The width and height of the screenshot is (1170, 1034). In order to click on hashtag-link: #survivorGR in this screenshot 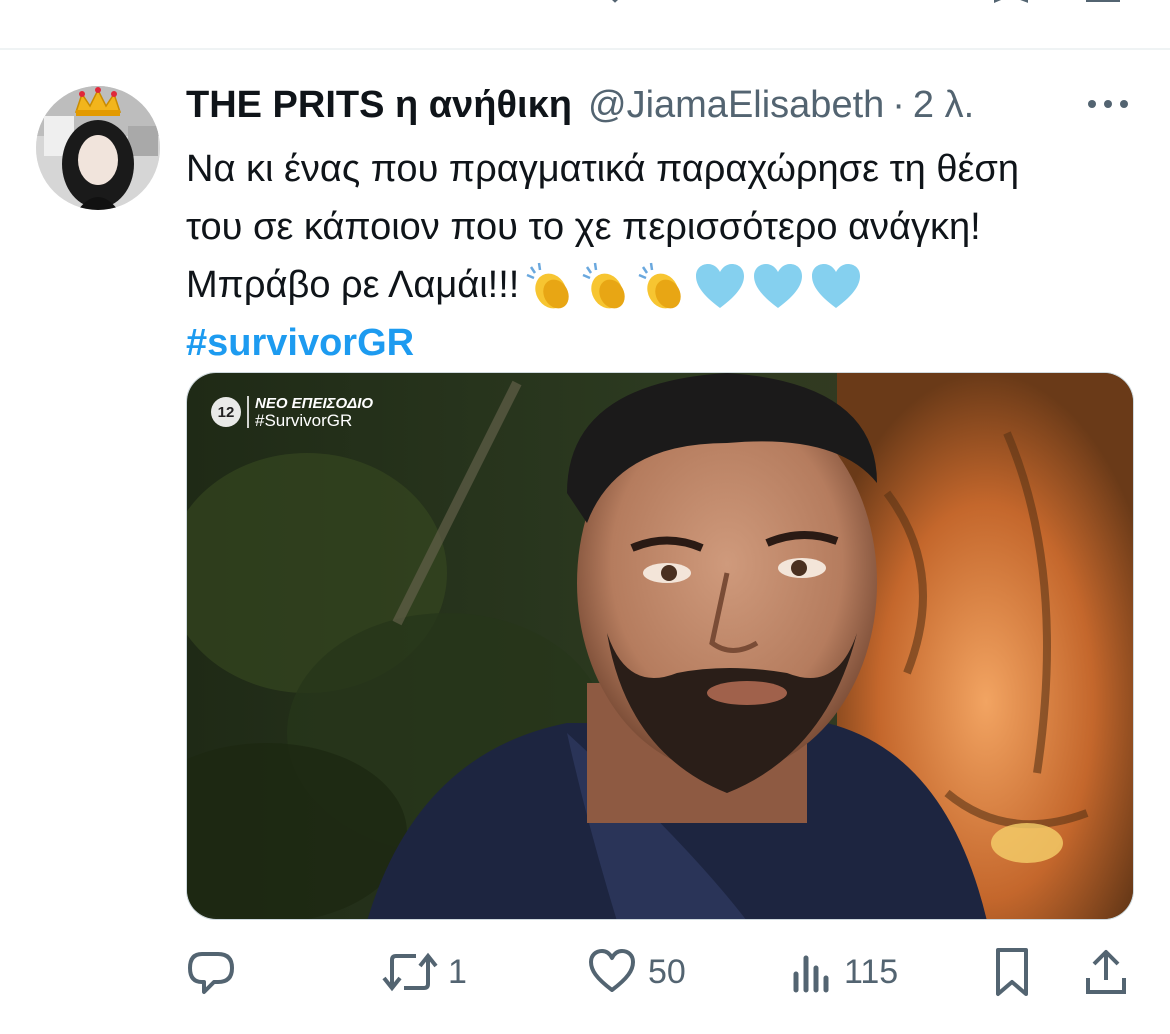, I will do `click(666, 343)`.